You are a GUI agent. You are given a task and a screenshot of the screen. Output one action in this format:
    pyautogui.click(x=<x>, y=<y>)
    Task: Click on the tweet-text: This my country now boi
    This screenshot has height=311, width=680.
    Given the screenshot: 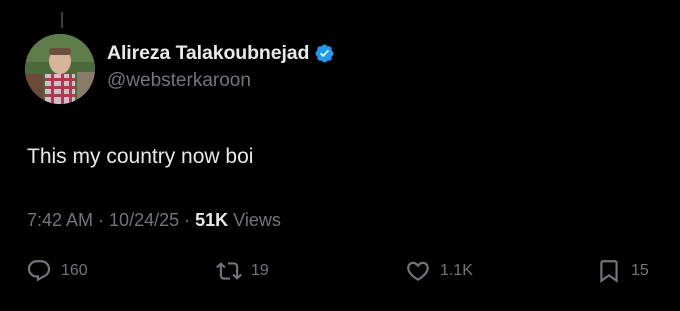 What is the action you would take?
    pyautogui.click(x=140, y=156)
    